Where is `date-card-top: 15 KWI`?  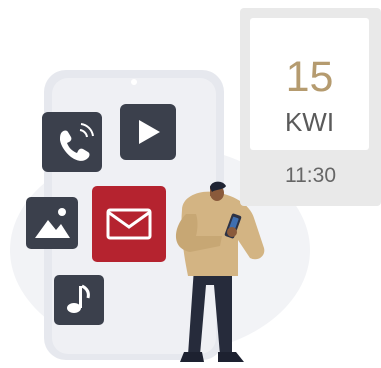
date-card-top: 15 KWI is located at coordinates (309, 84).